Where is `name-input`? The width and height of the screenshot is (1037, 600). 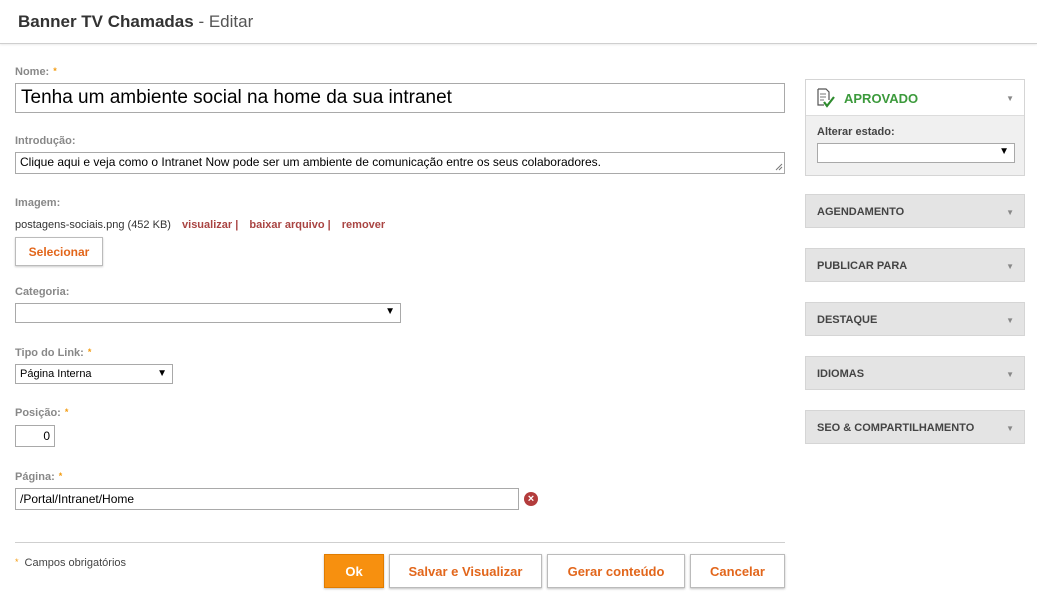
name-input is located at coordinates (400, 98).